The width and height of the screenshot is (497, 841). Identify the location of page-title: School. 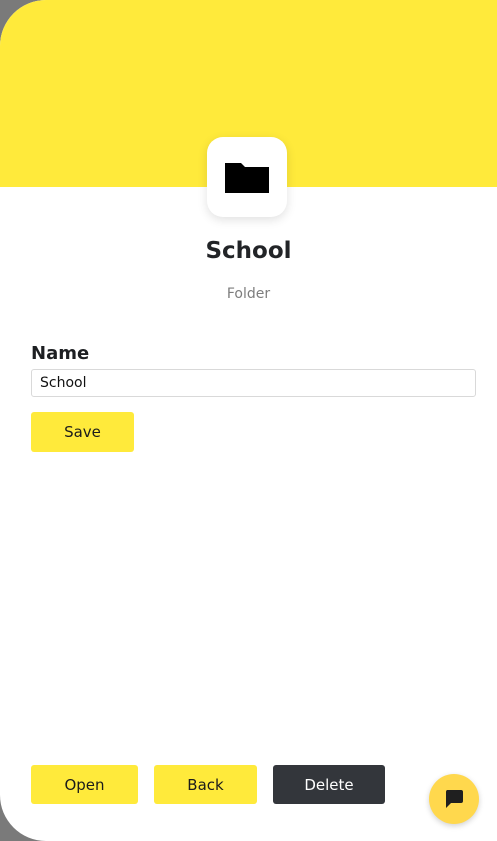
(248, 251).